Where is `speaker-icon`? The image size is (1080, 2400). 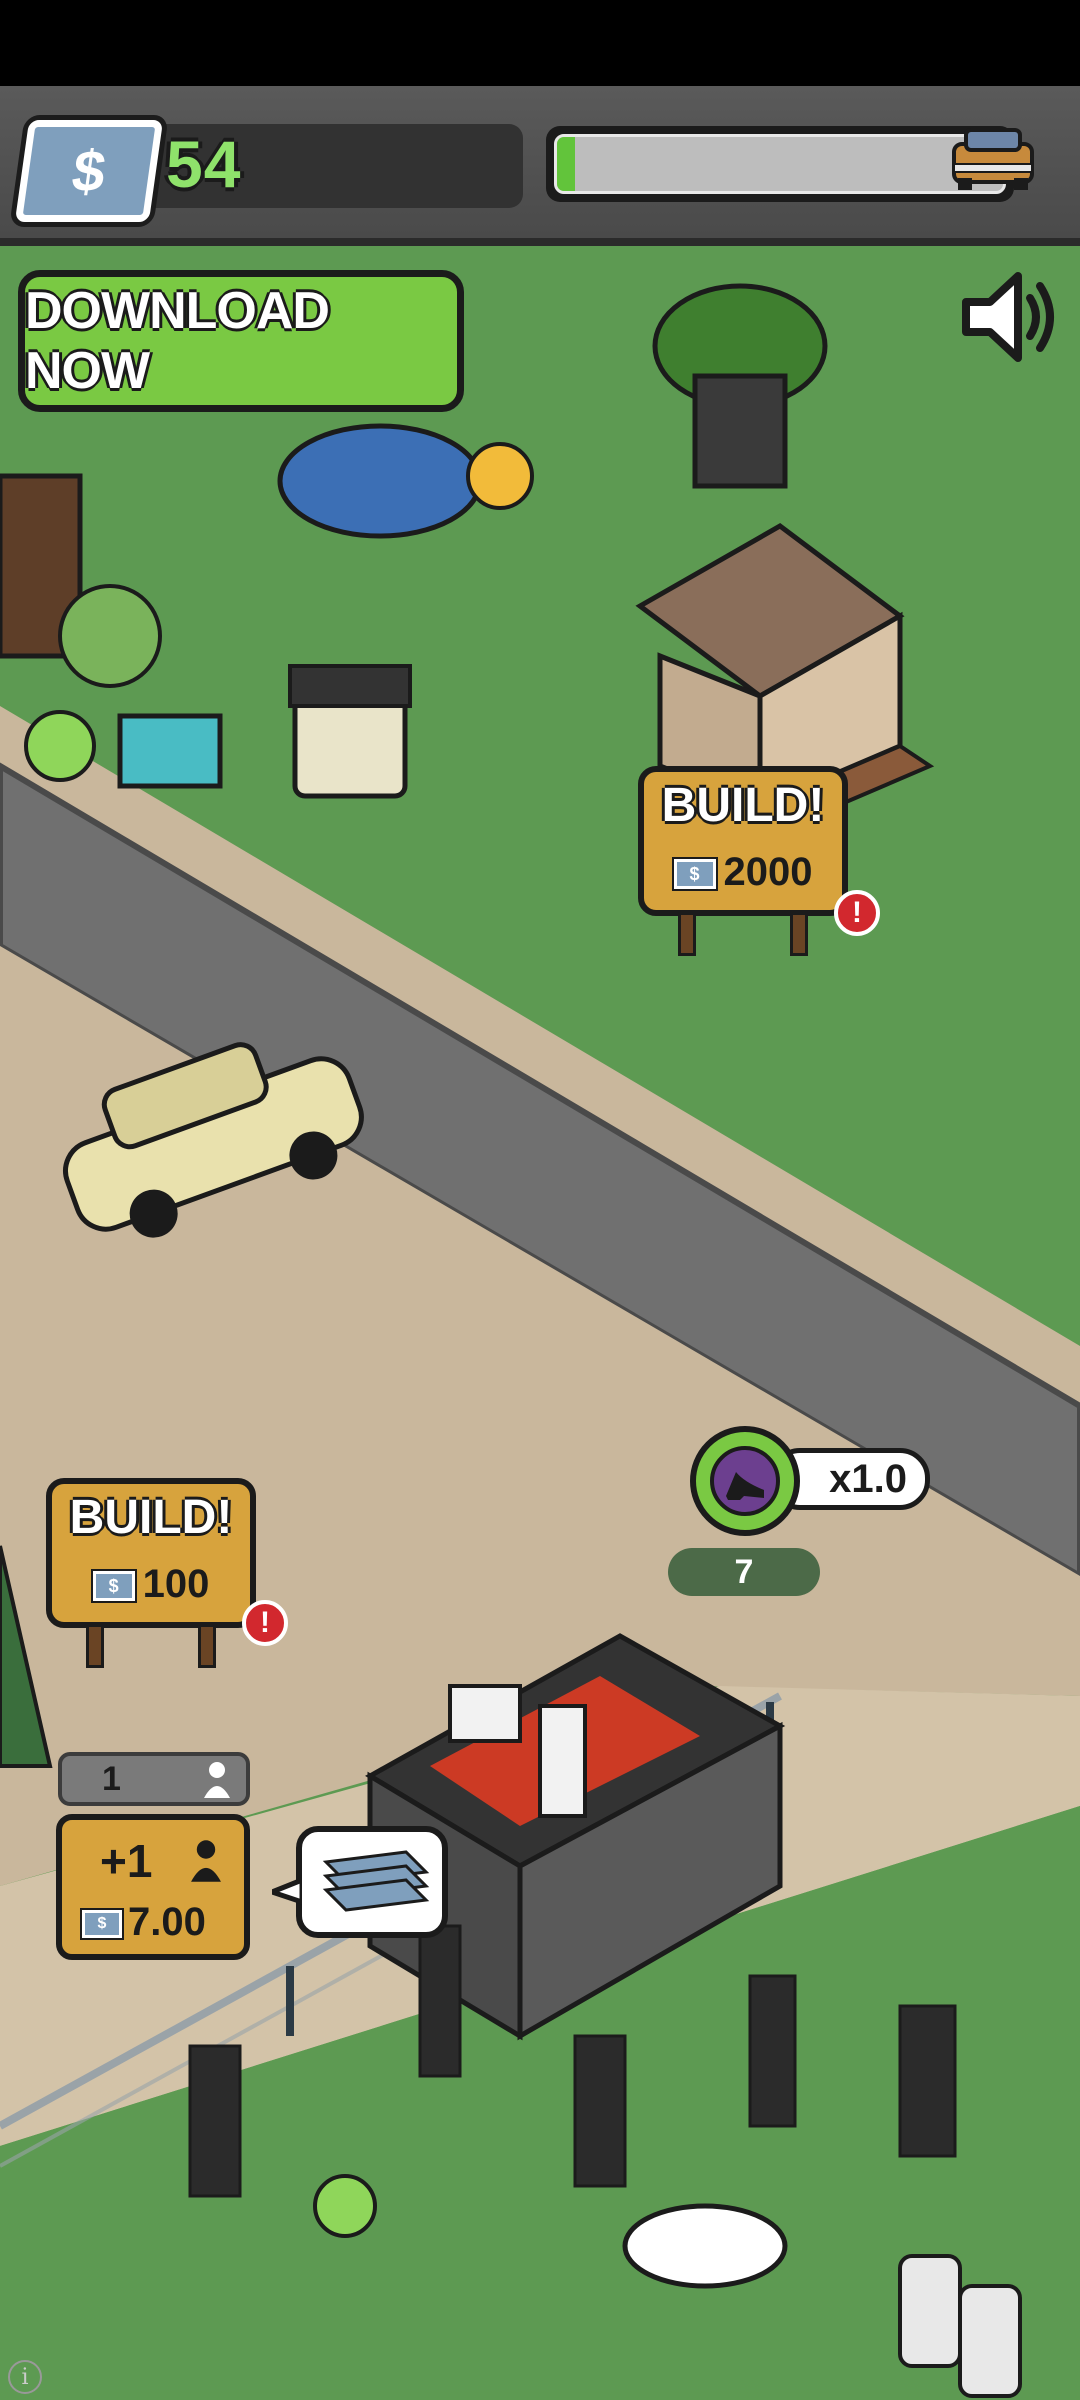 speaker-icon is located at coordinates (1009, 317).